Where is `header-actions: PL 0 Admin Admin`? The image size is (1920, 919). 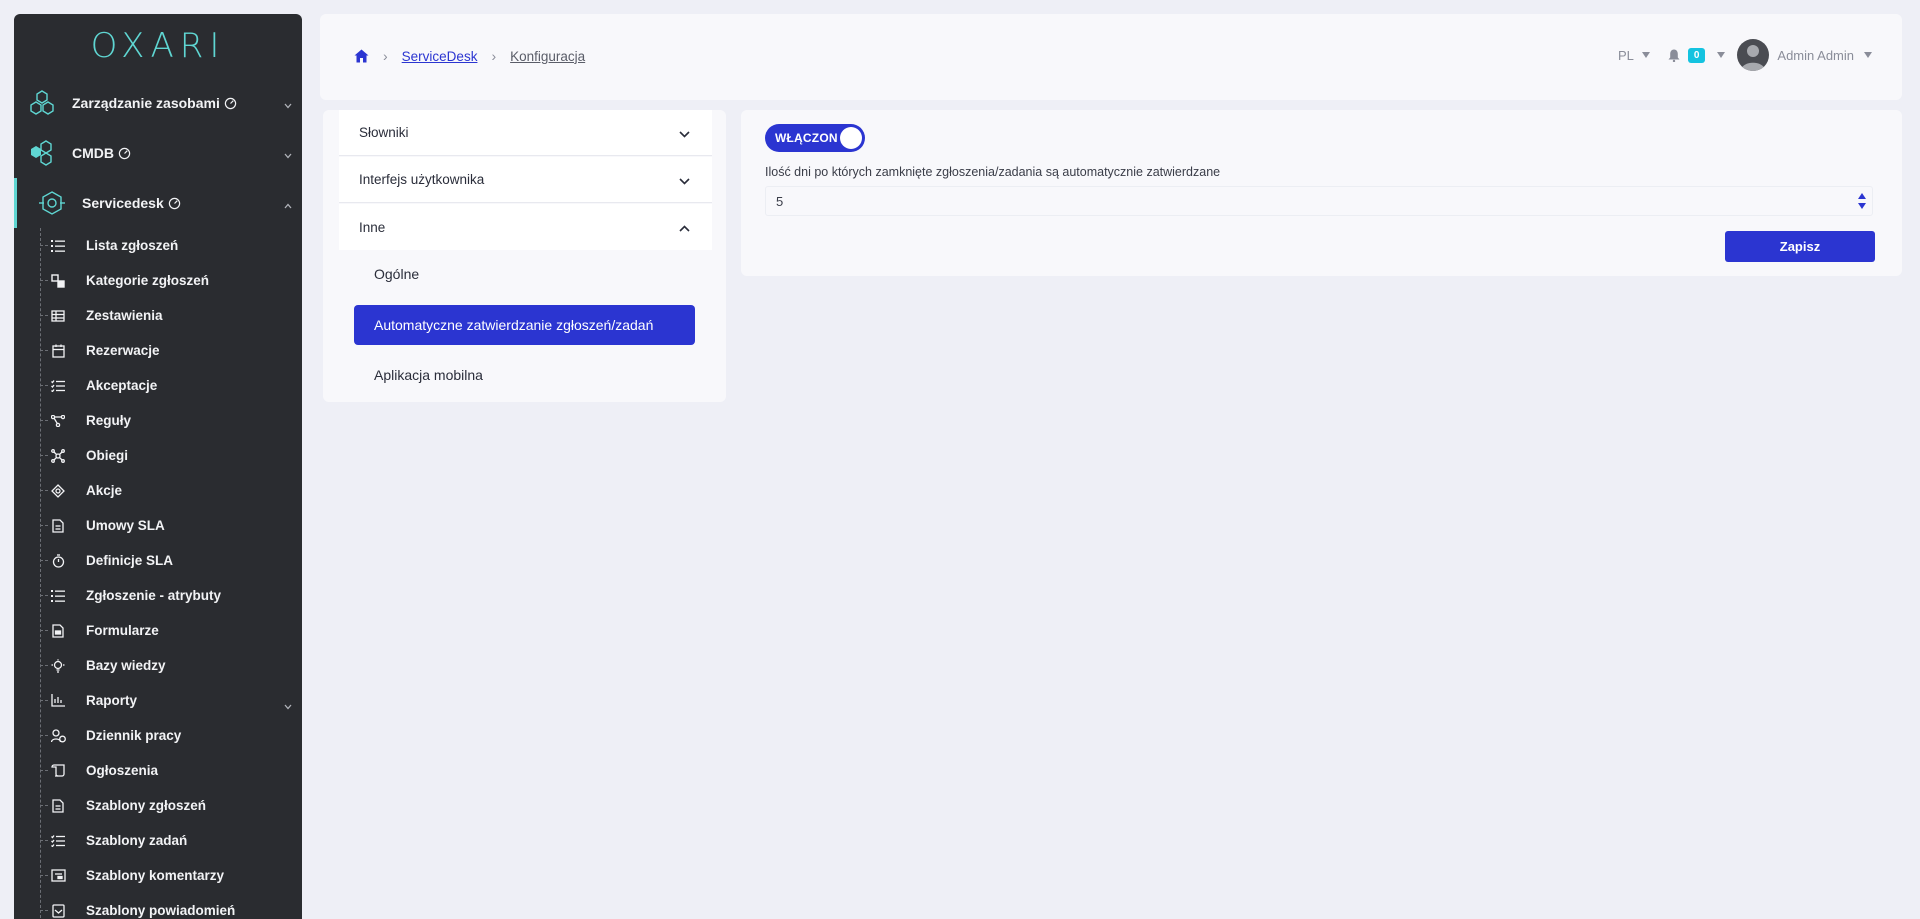 header-actions: PL 0 Admin Admin is located at coordinates (1745, 55).